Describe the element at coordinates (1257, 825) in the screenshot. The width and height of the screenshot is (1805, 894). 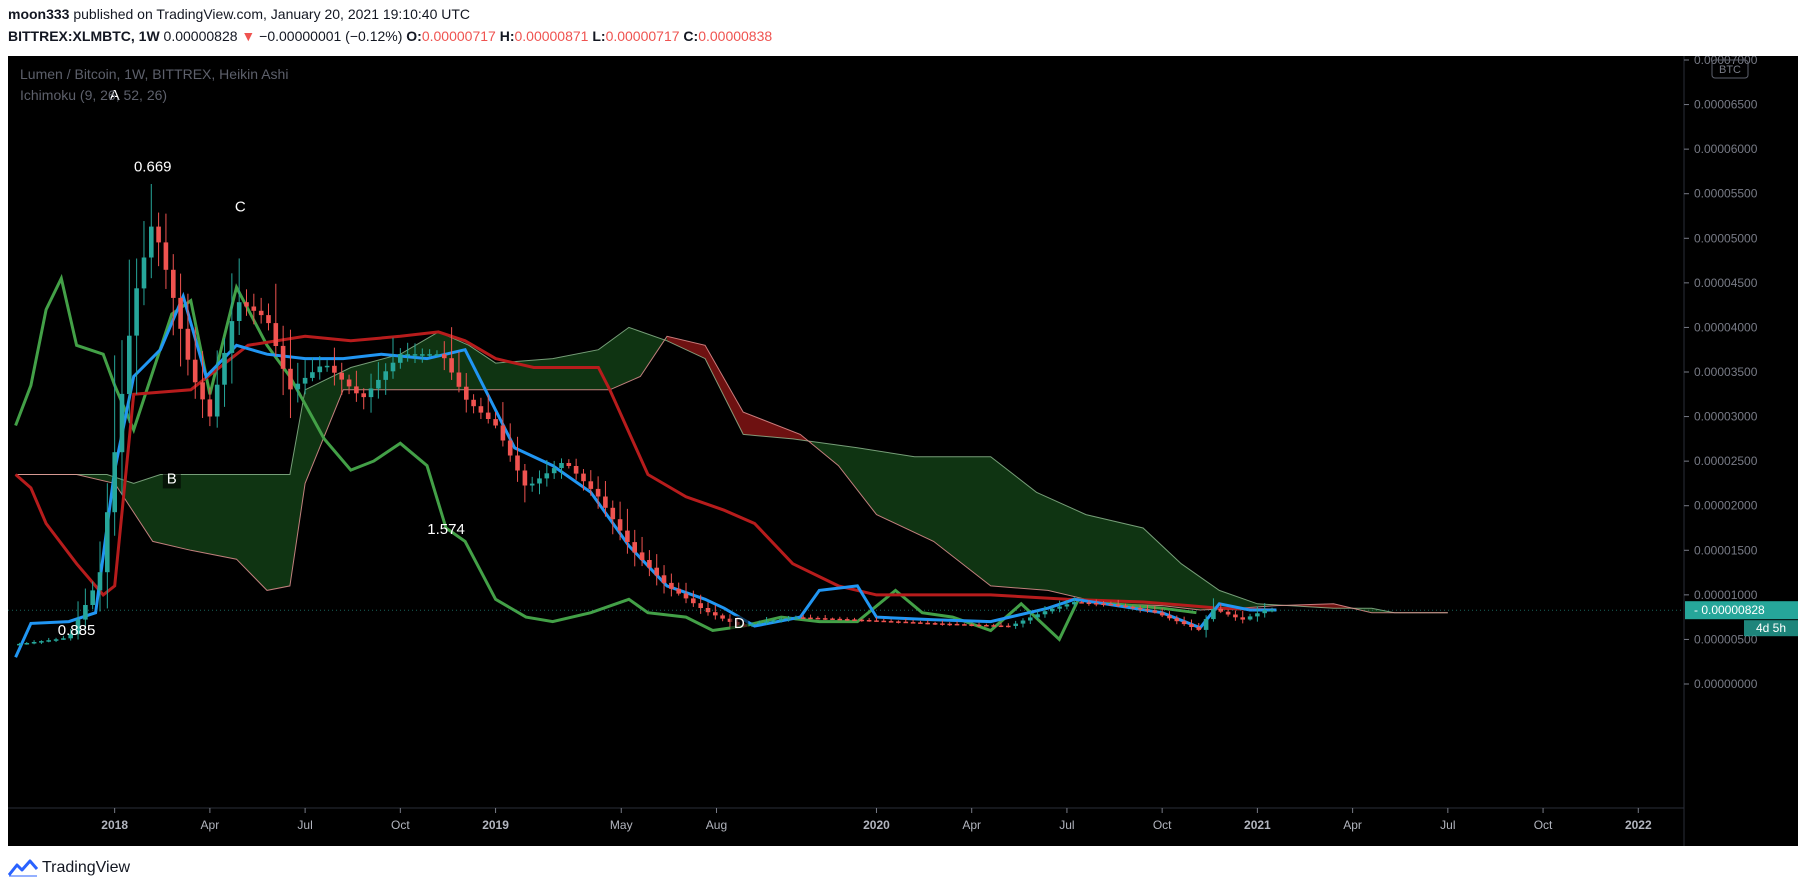
I see `x-tick-label: 2021` at that location.